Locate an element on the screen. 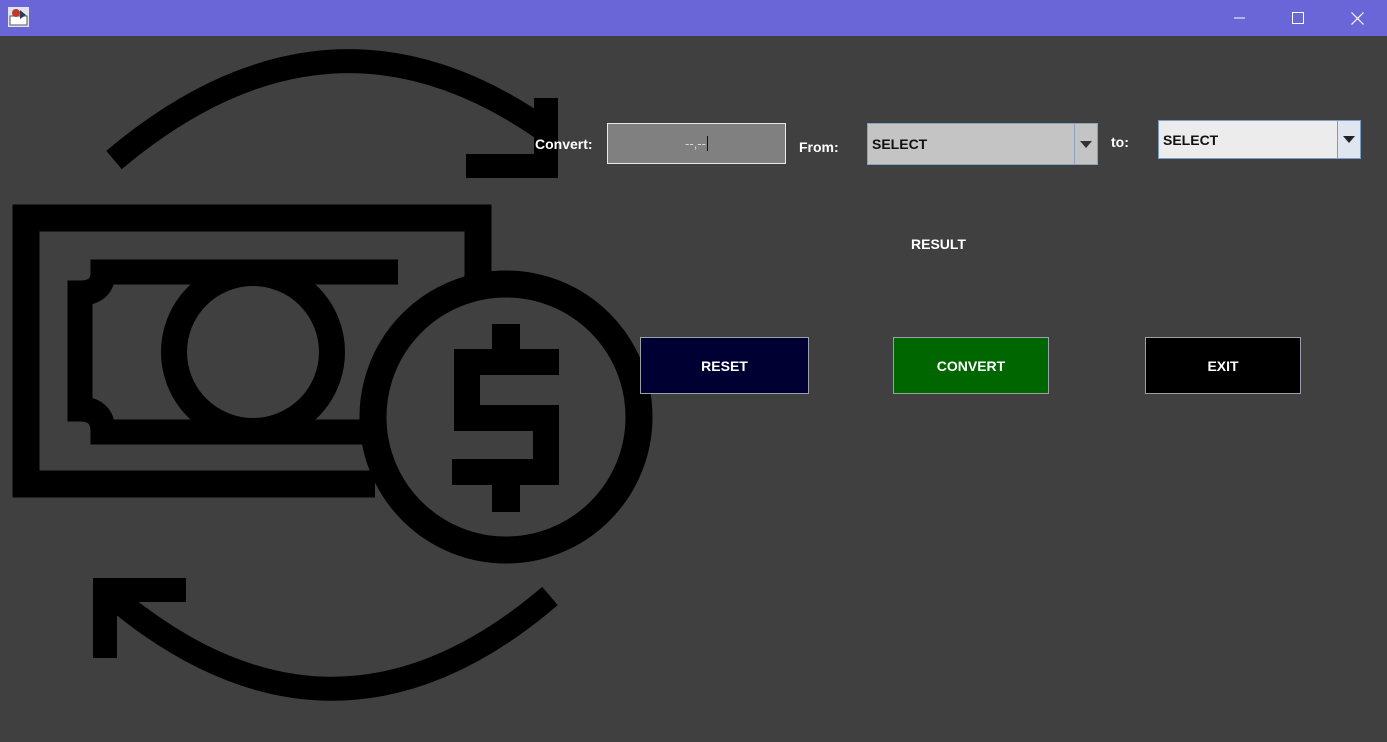  java-app-icon is located at coordinates (18, 17).